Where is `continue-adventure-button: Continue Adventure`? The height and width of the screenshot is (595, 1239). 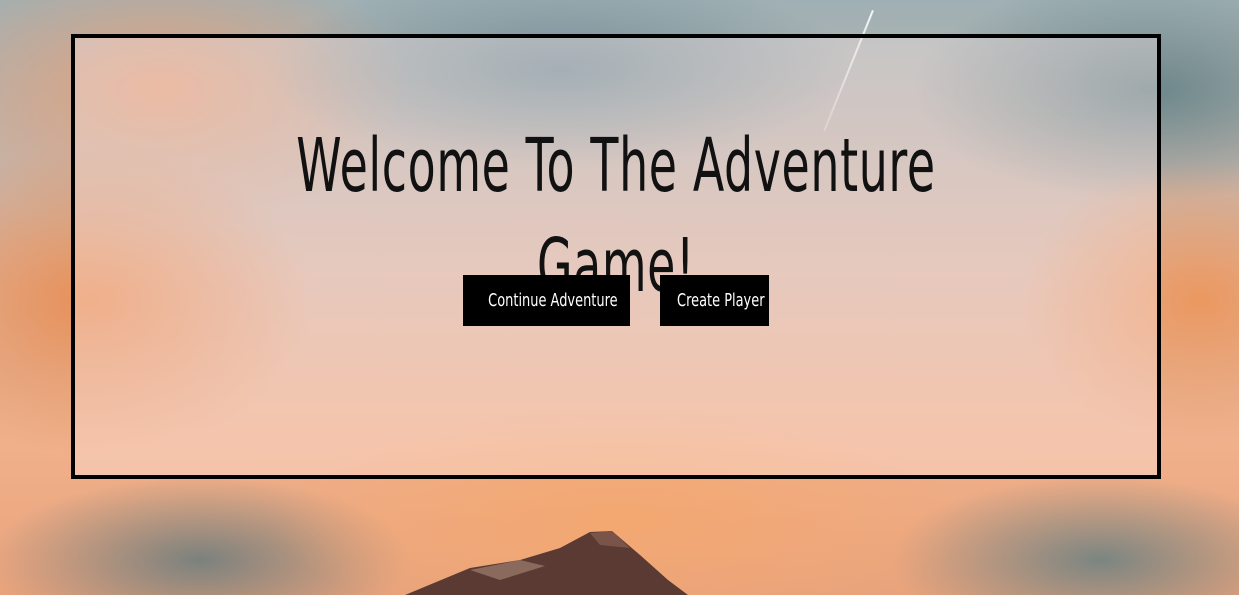
continue-adventure-button: Continue Adventure is located at coordinates (546, 300).